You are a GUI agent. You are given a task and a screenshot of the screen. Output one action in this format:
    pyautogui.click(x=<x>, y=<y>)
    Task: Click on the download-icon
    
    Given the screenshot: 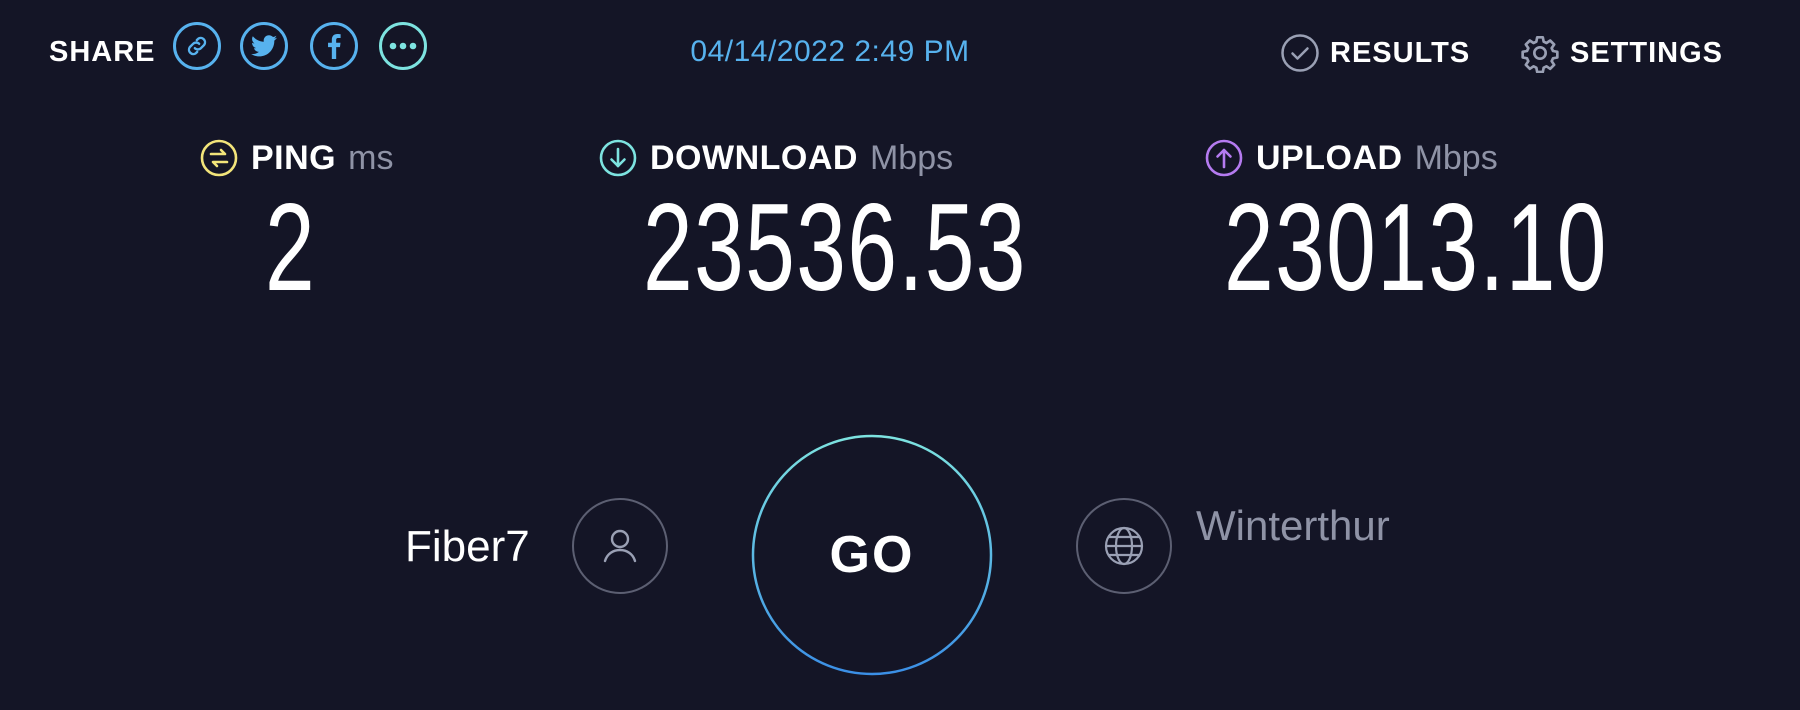 What is the action you would take?
    pyautogui.click(x=618, y=158)
    